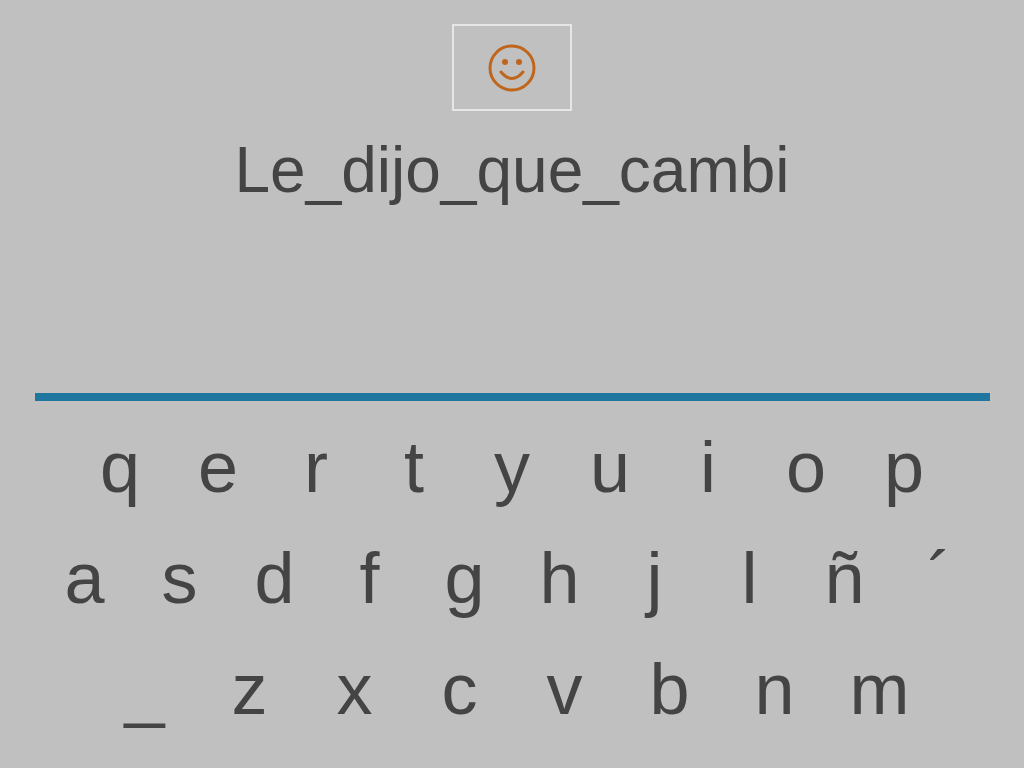 This screenshot has width=1024, height=768. I want to click on letter-key: ñ, so click(844, 577).